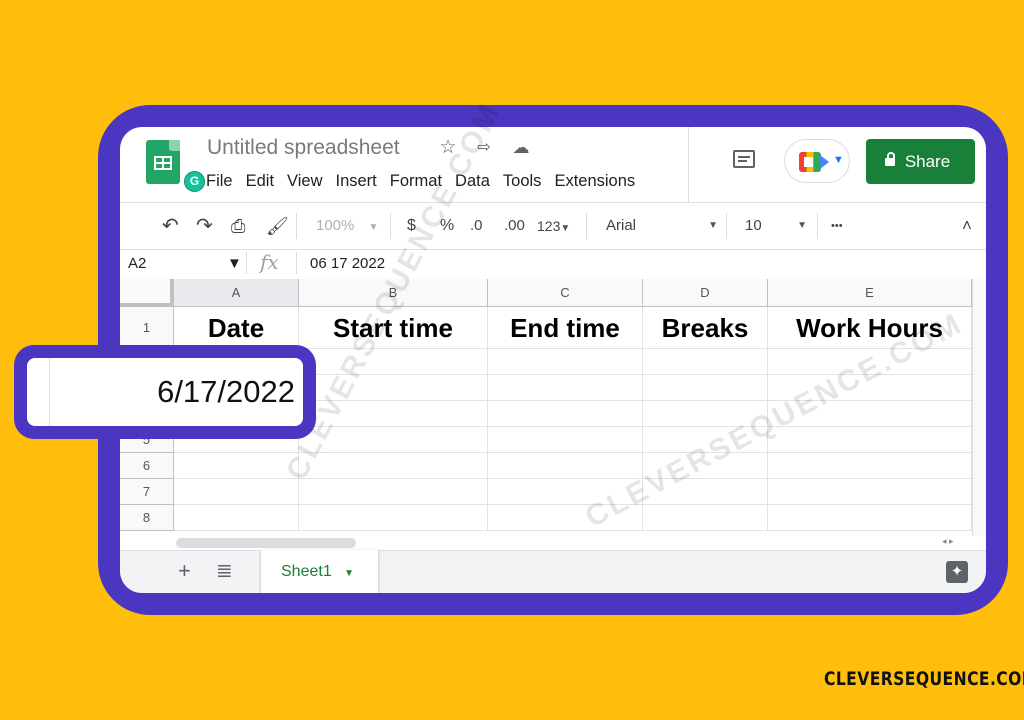 This screenshot has width=1024, height=720. Describe the element at coordinates (565, 293) in the screenshot. I see `column-header-c: C` at that location.